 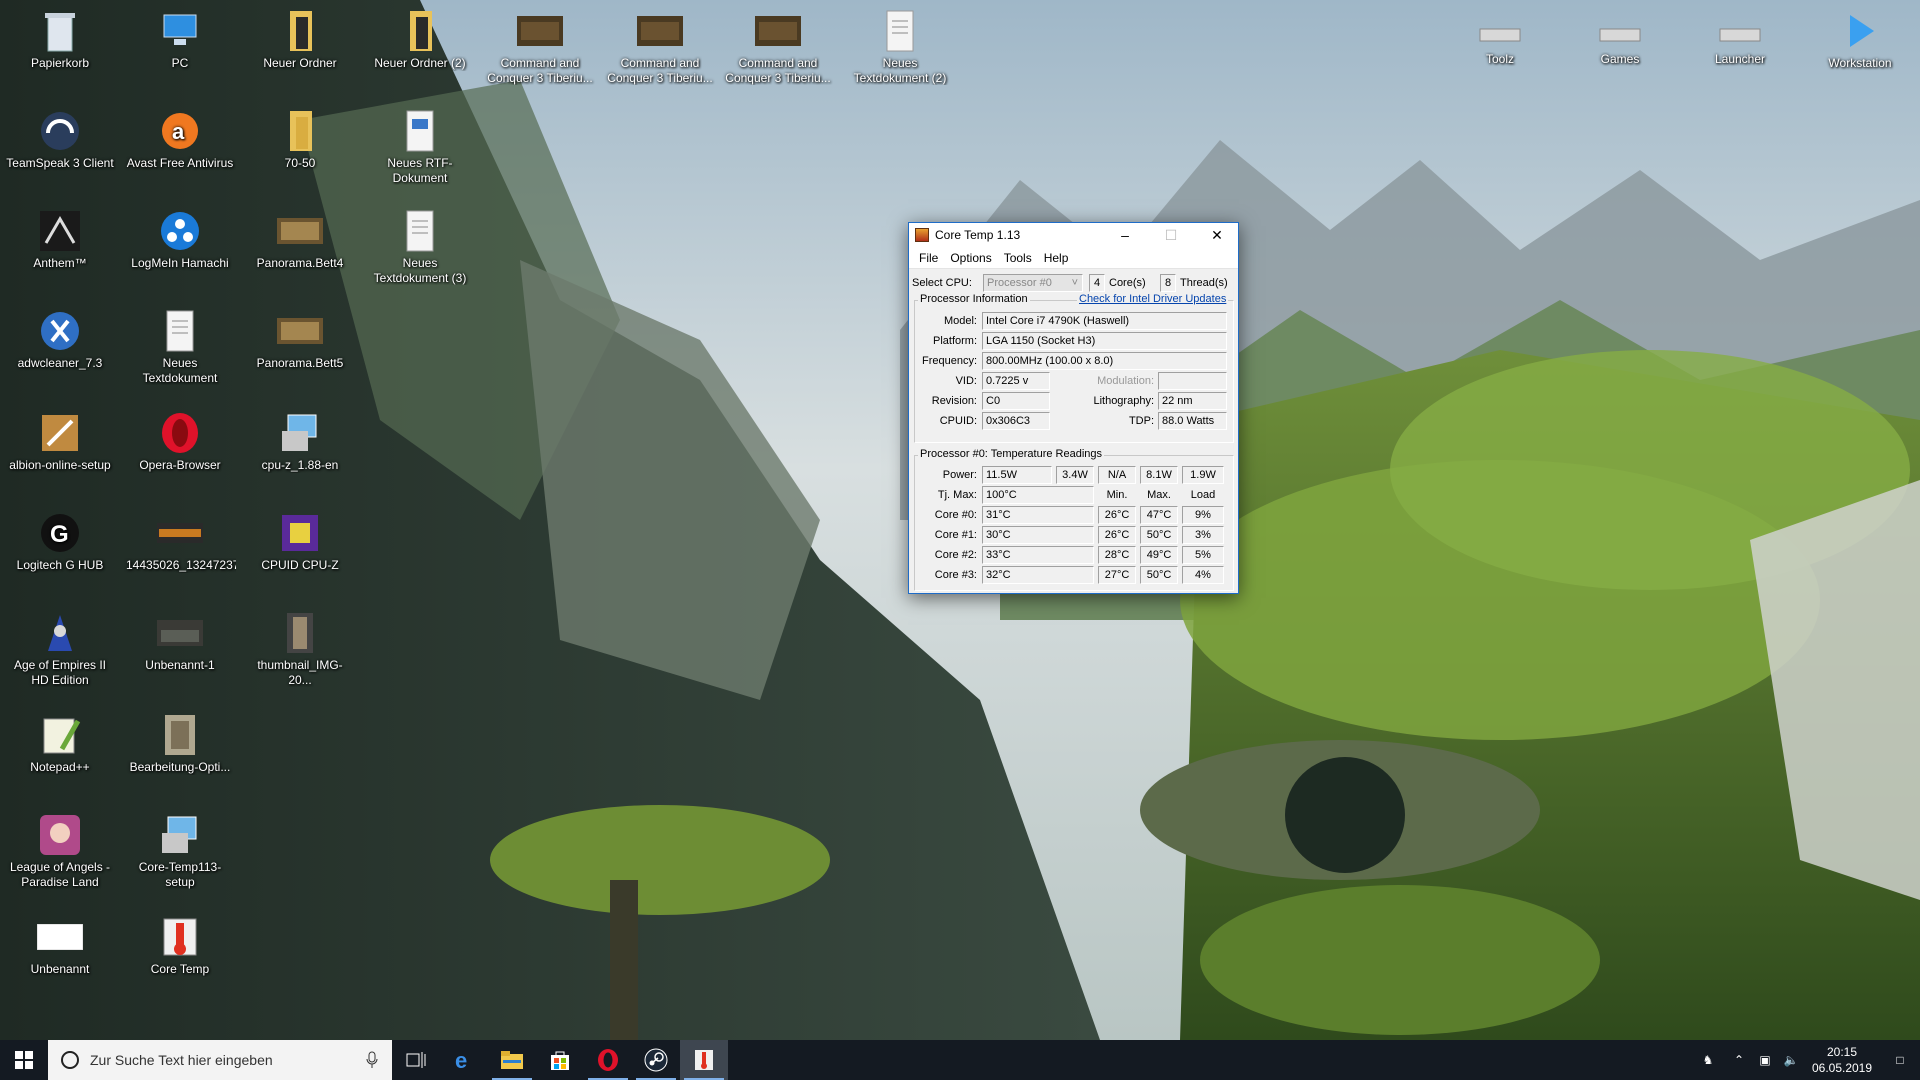 What do you see at coordinates (540, 31) in the screenshot?
I see `game-shortcut-icon` at bounding box center [540, 31].